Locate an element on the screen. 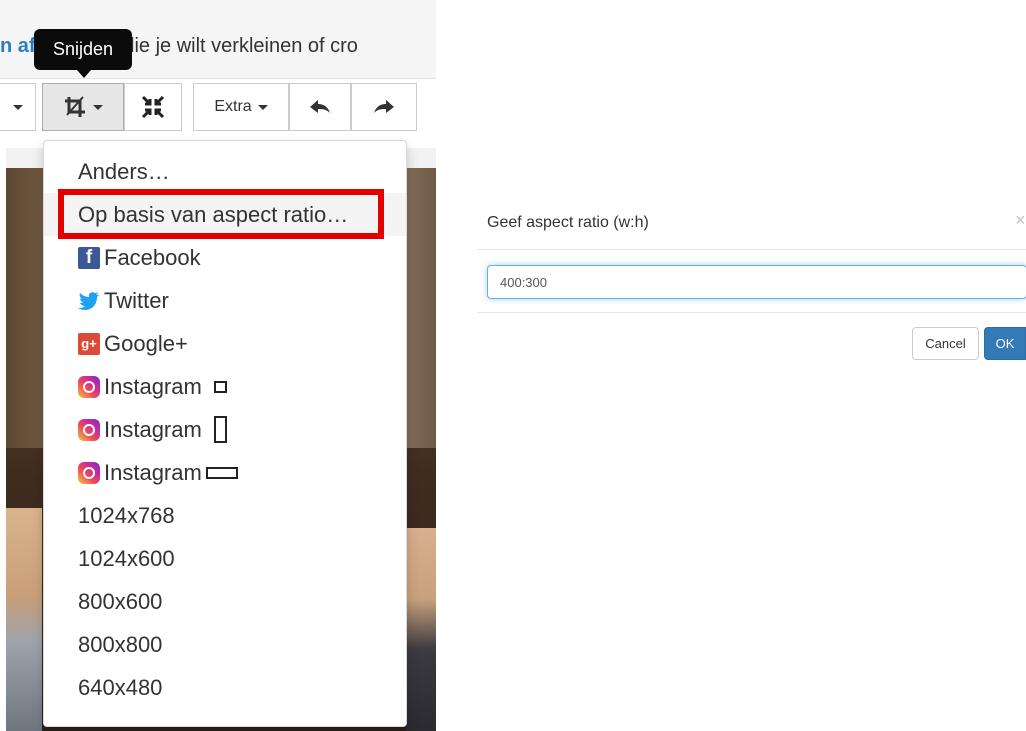 The image size is (1026, 731). ok-button: OK is located at coordinates (1005, 343).